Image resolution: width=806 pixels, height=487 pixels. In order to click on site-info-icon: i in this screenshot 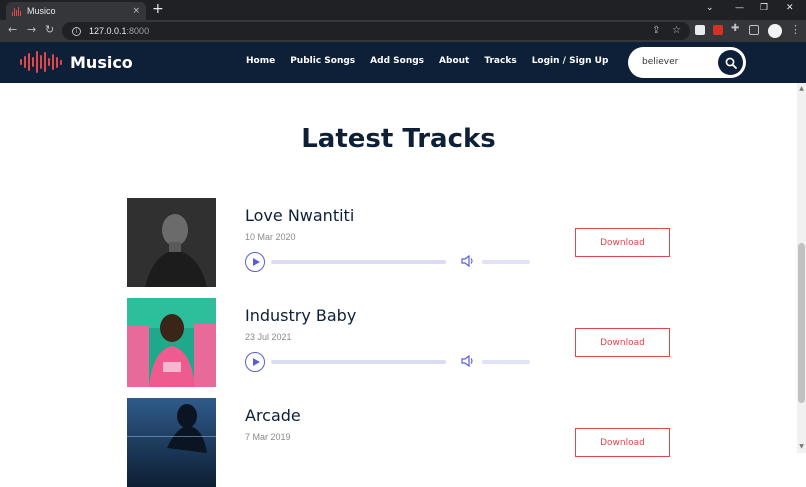, I will do `click(76, 31)`.